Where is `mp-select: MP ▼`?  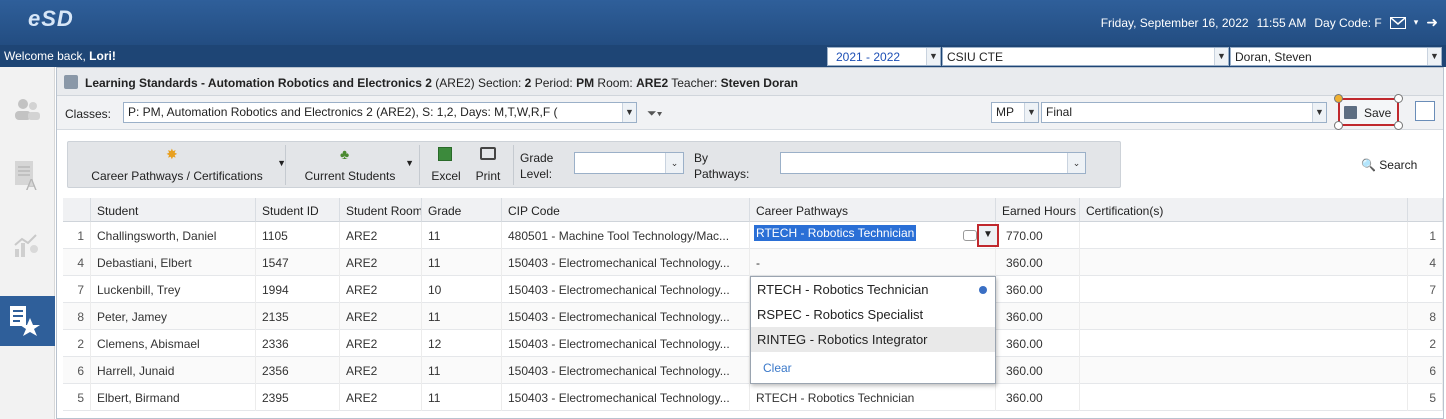
mp-select: MP ▼ is located at coordinates (1015, 112).